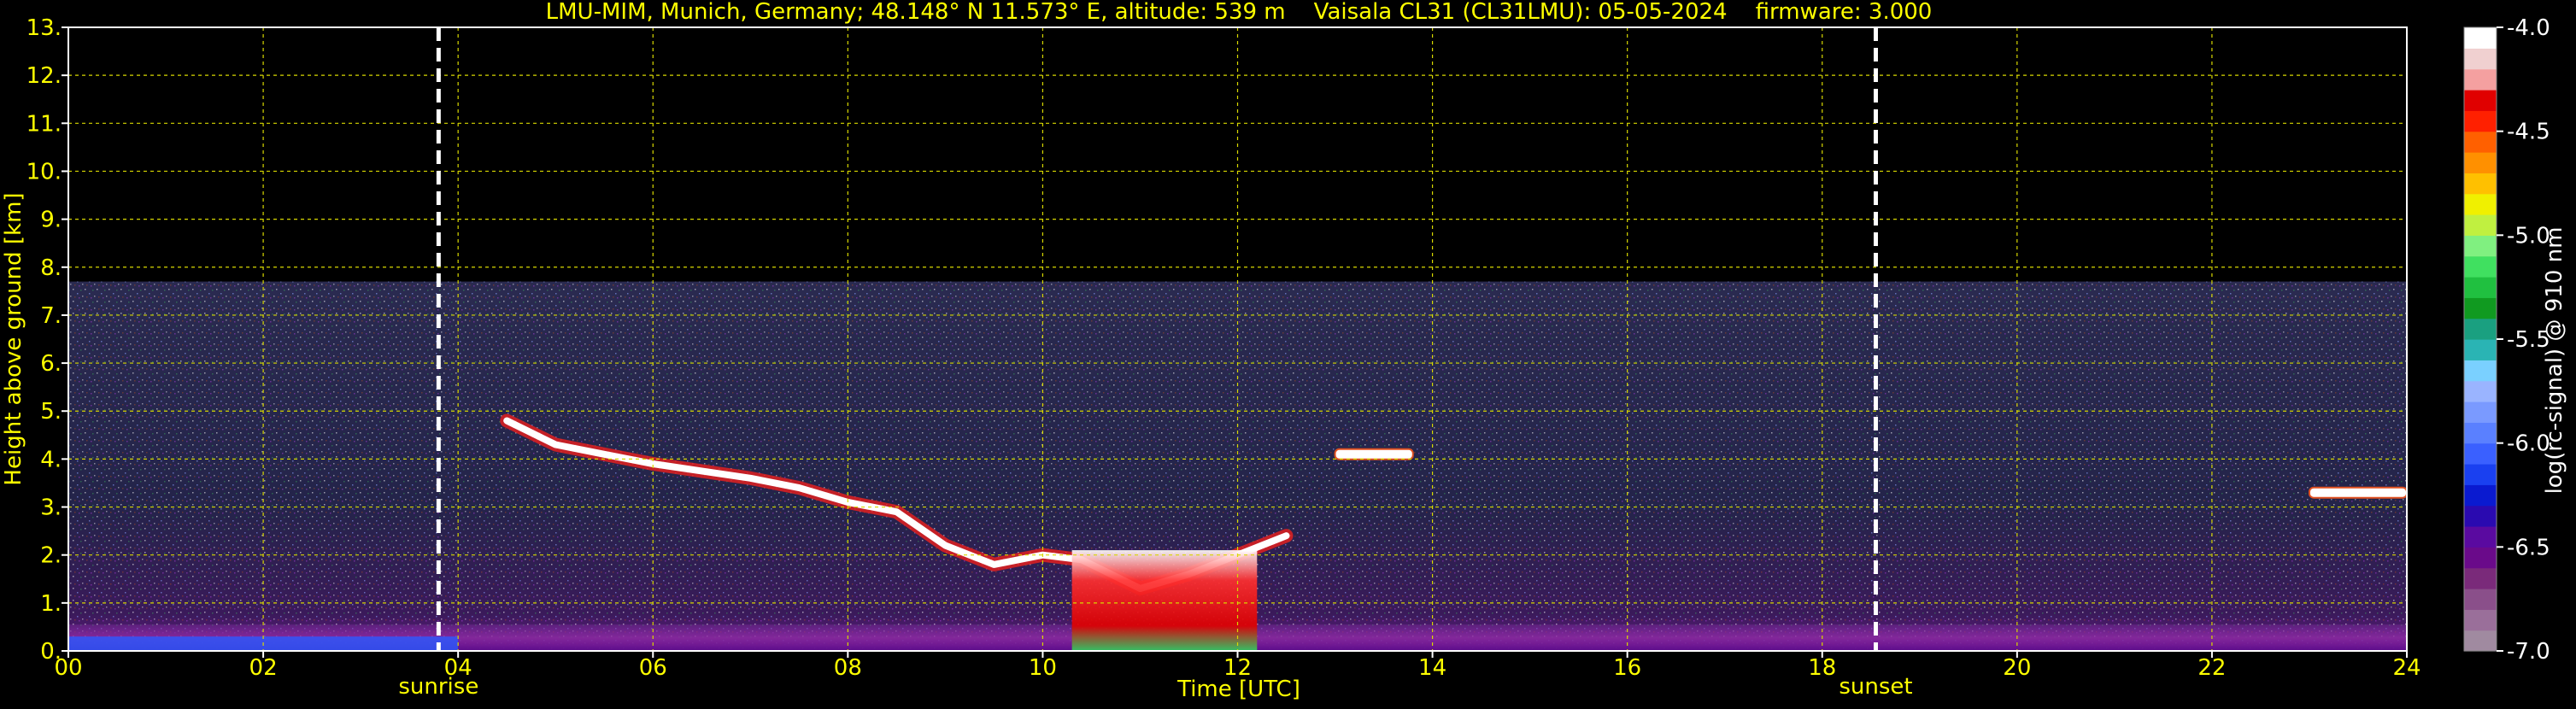 The width and height of the screenshot is (2576, 709). I want to click on x-tick-label: 06, so click(653, 668).